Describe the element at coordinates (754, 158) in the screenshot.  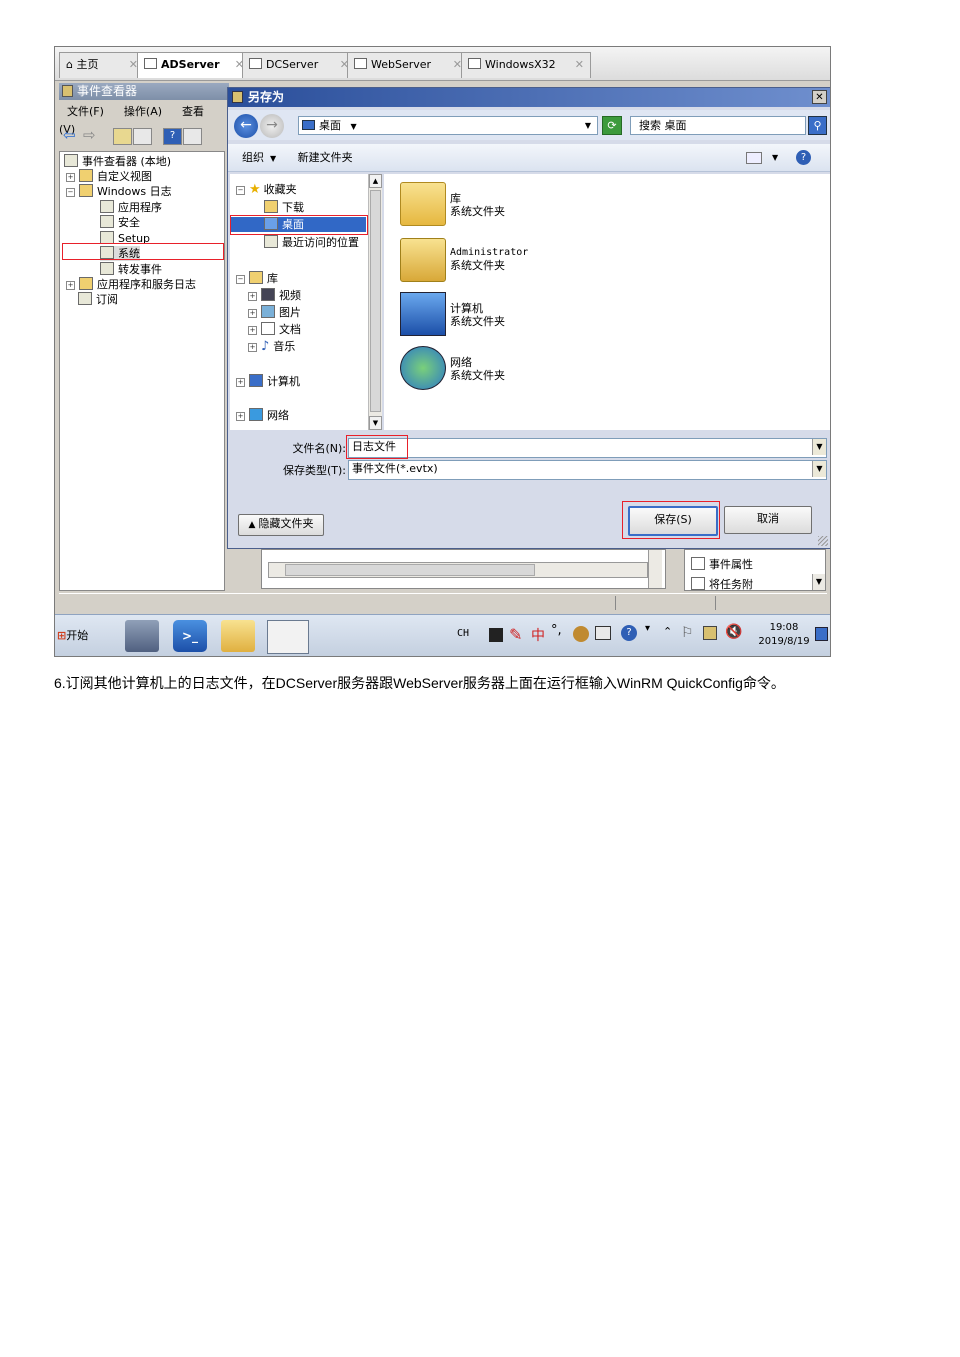
I see `view-options-icon` at that location.